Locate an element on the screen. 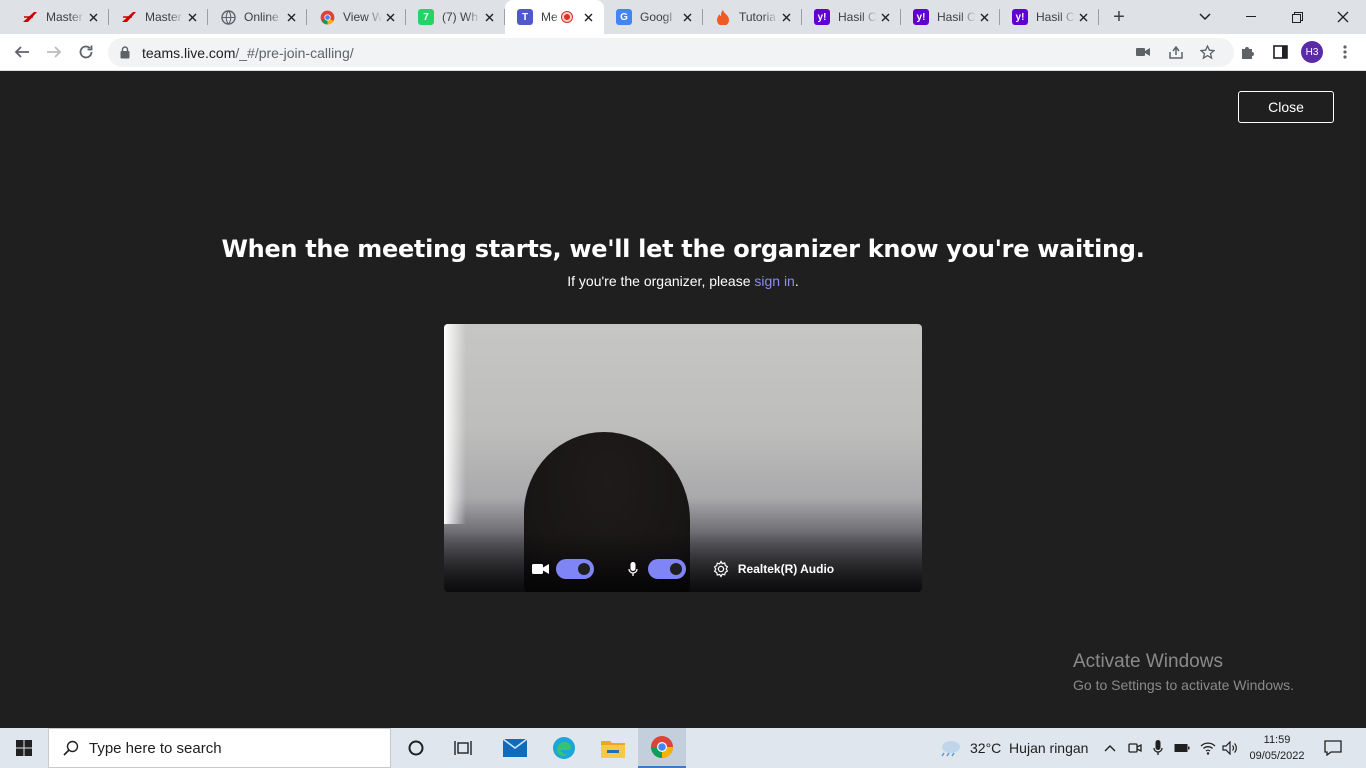 The width and height of the screenshot is (1366, 768). side-panel-button is located at coordinates (1280, 52).